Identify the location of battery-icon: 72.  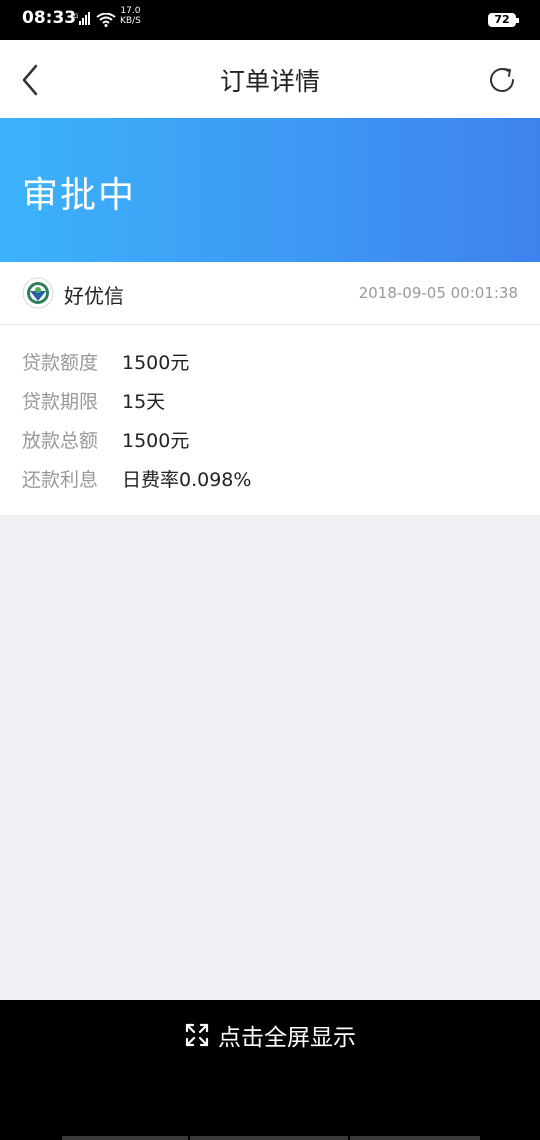
(503, 20).